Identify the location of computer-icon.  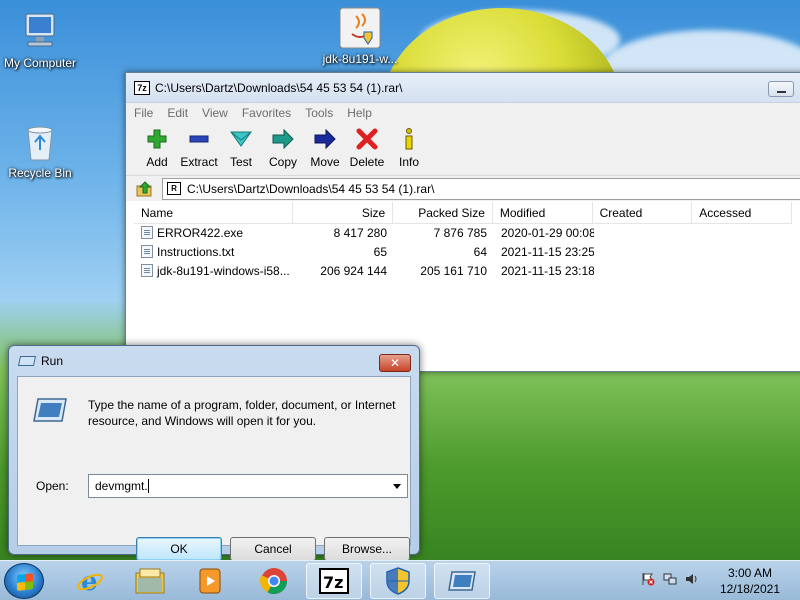
(40, 32).